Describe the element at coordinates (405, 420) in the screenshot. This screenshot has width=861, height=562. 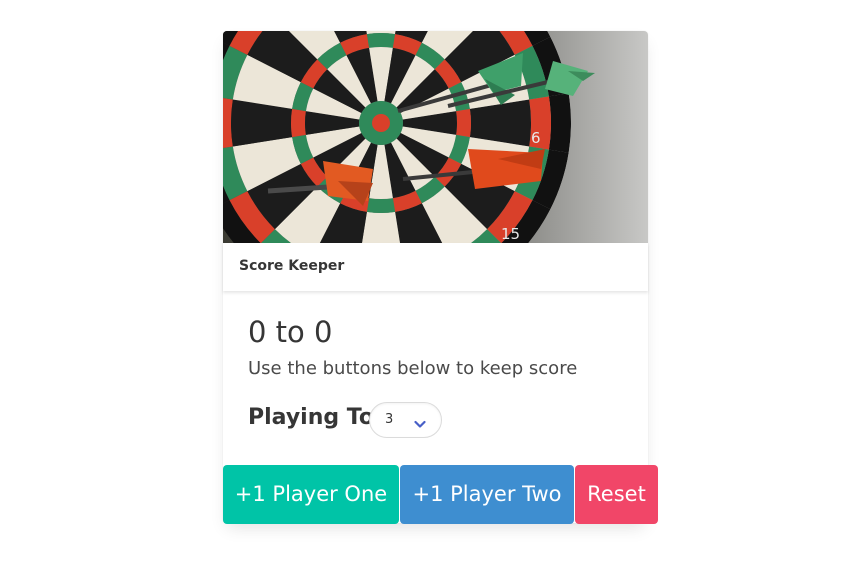
I see `playing-to-select: 3` at that location.